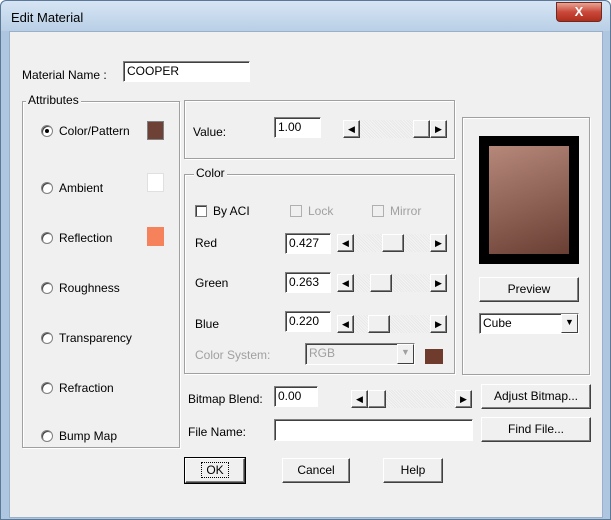  I want to click on red-slider-thumb, so click(393, 243).